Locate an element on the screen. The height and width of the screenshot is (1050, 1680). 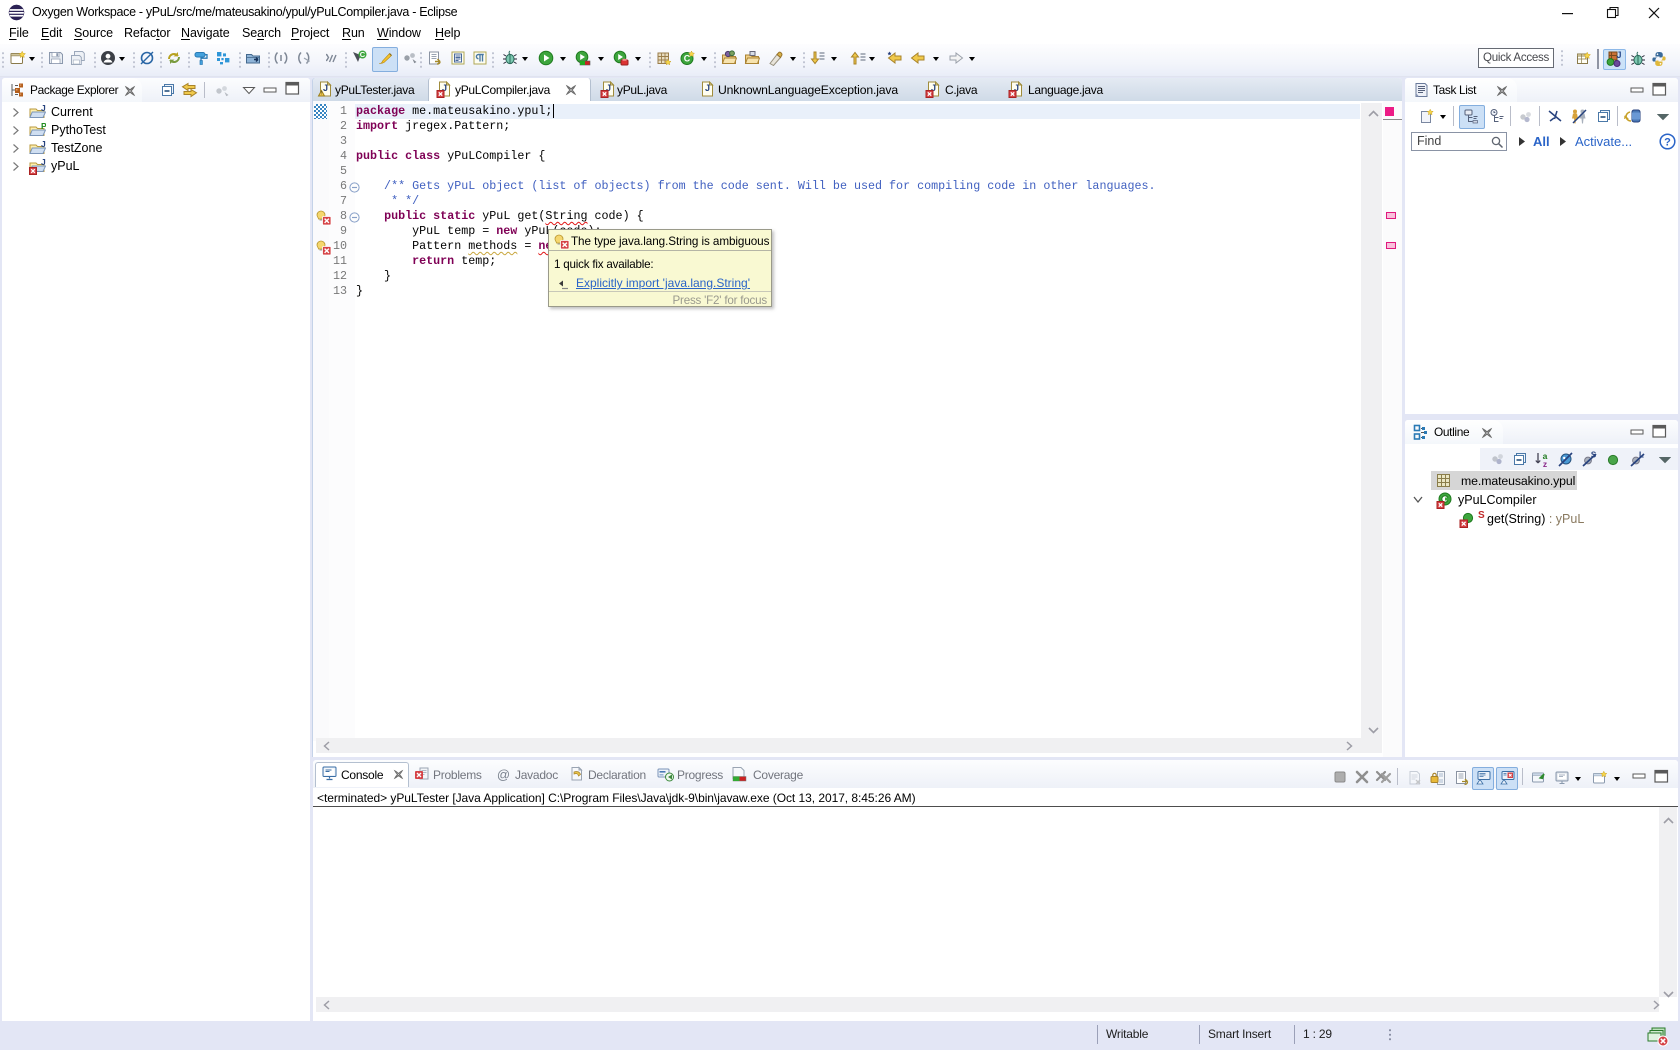
svg-text: z is located at coordinates (1545, 463).